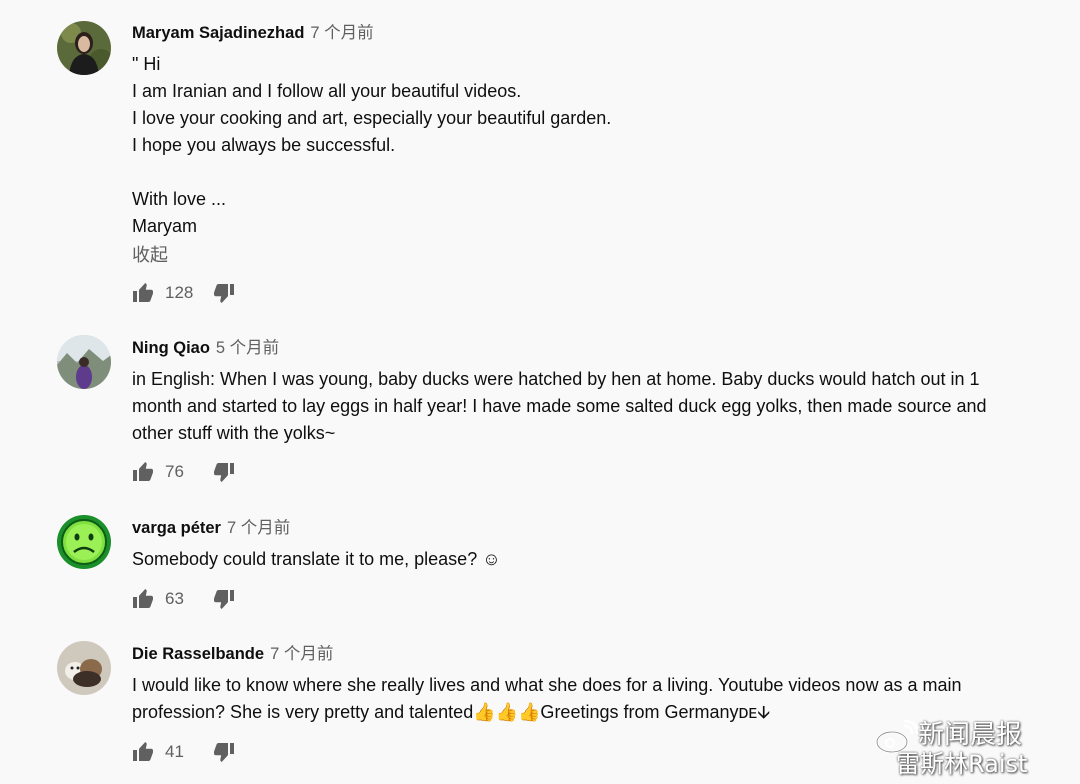  I want to click on comment-time: 5 个月前, so click(247, 348).